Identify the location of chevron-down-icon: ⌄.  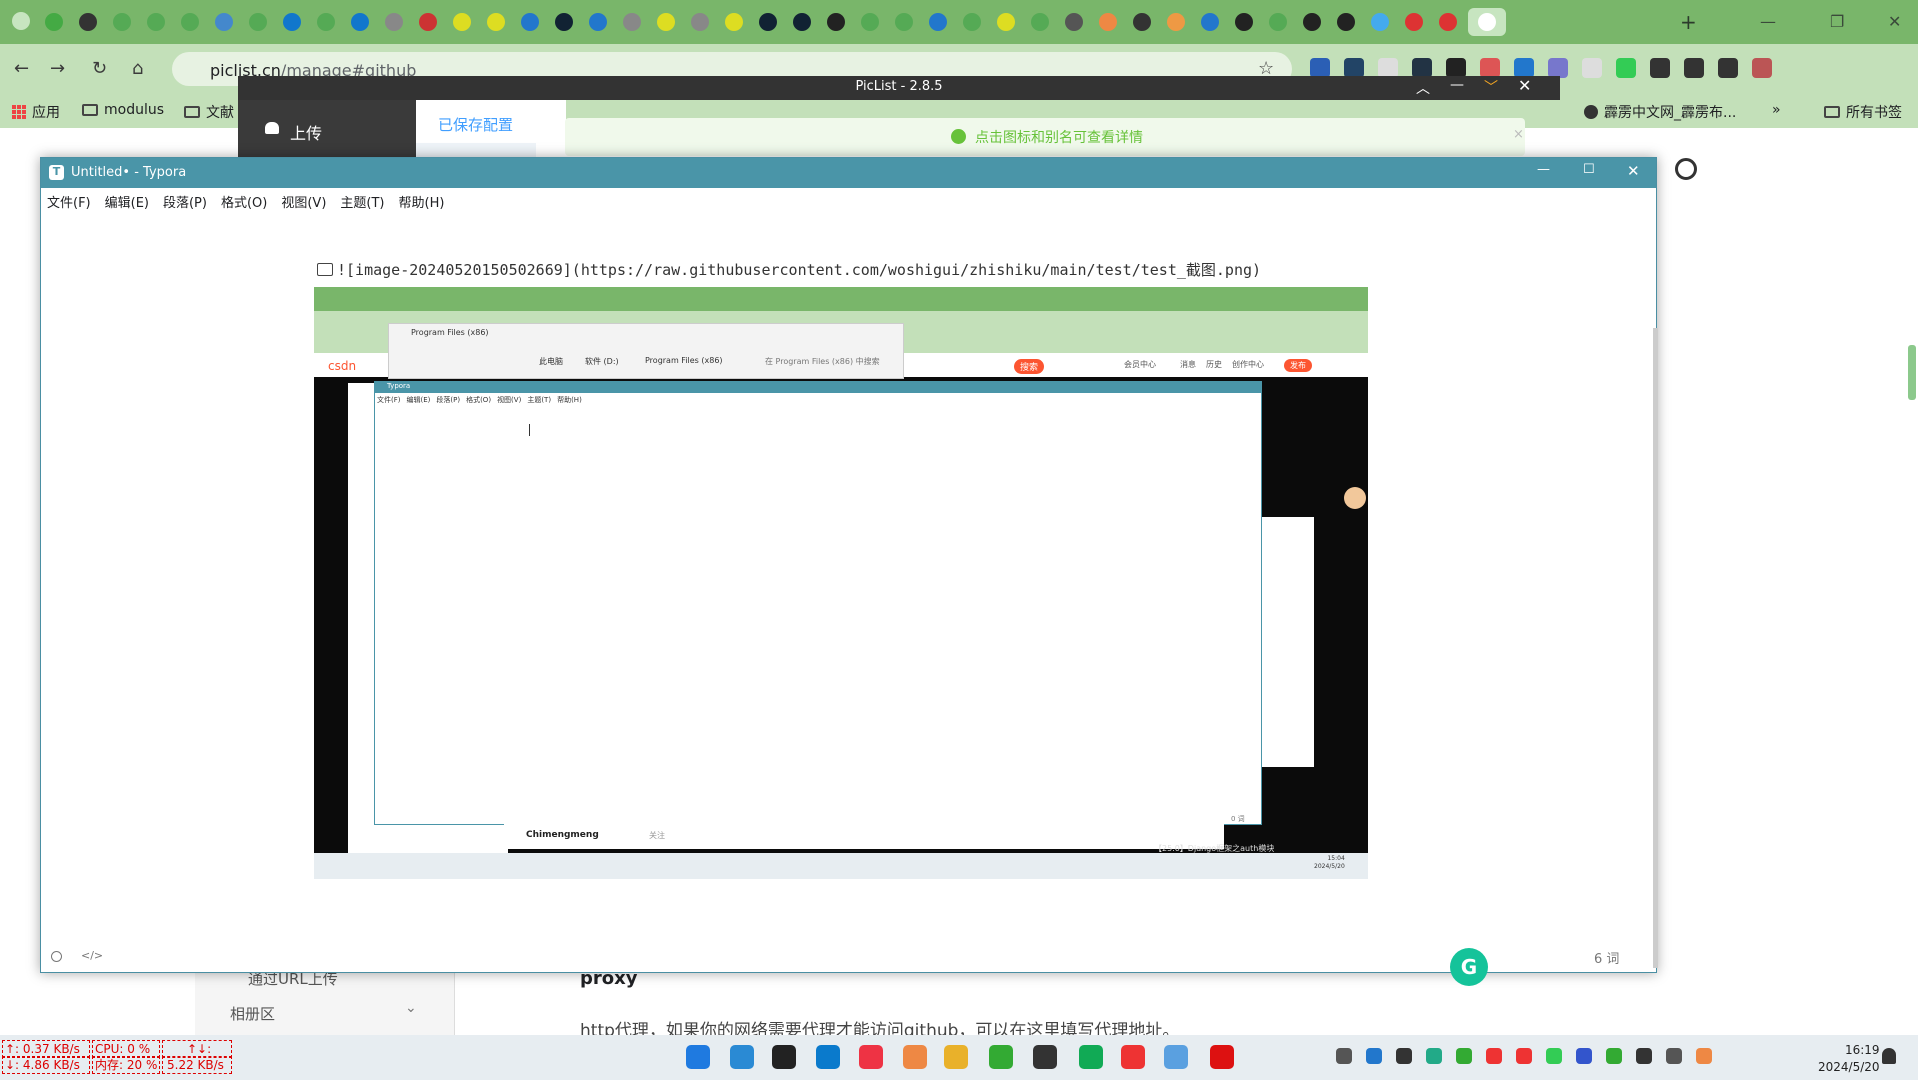
(411, 1008).